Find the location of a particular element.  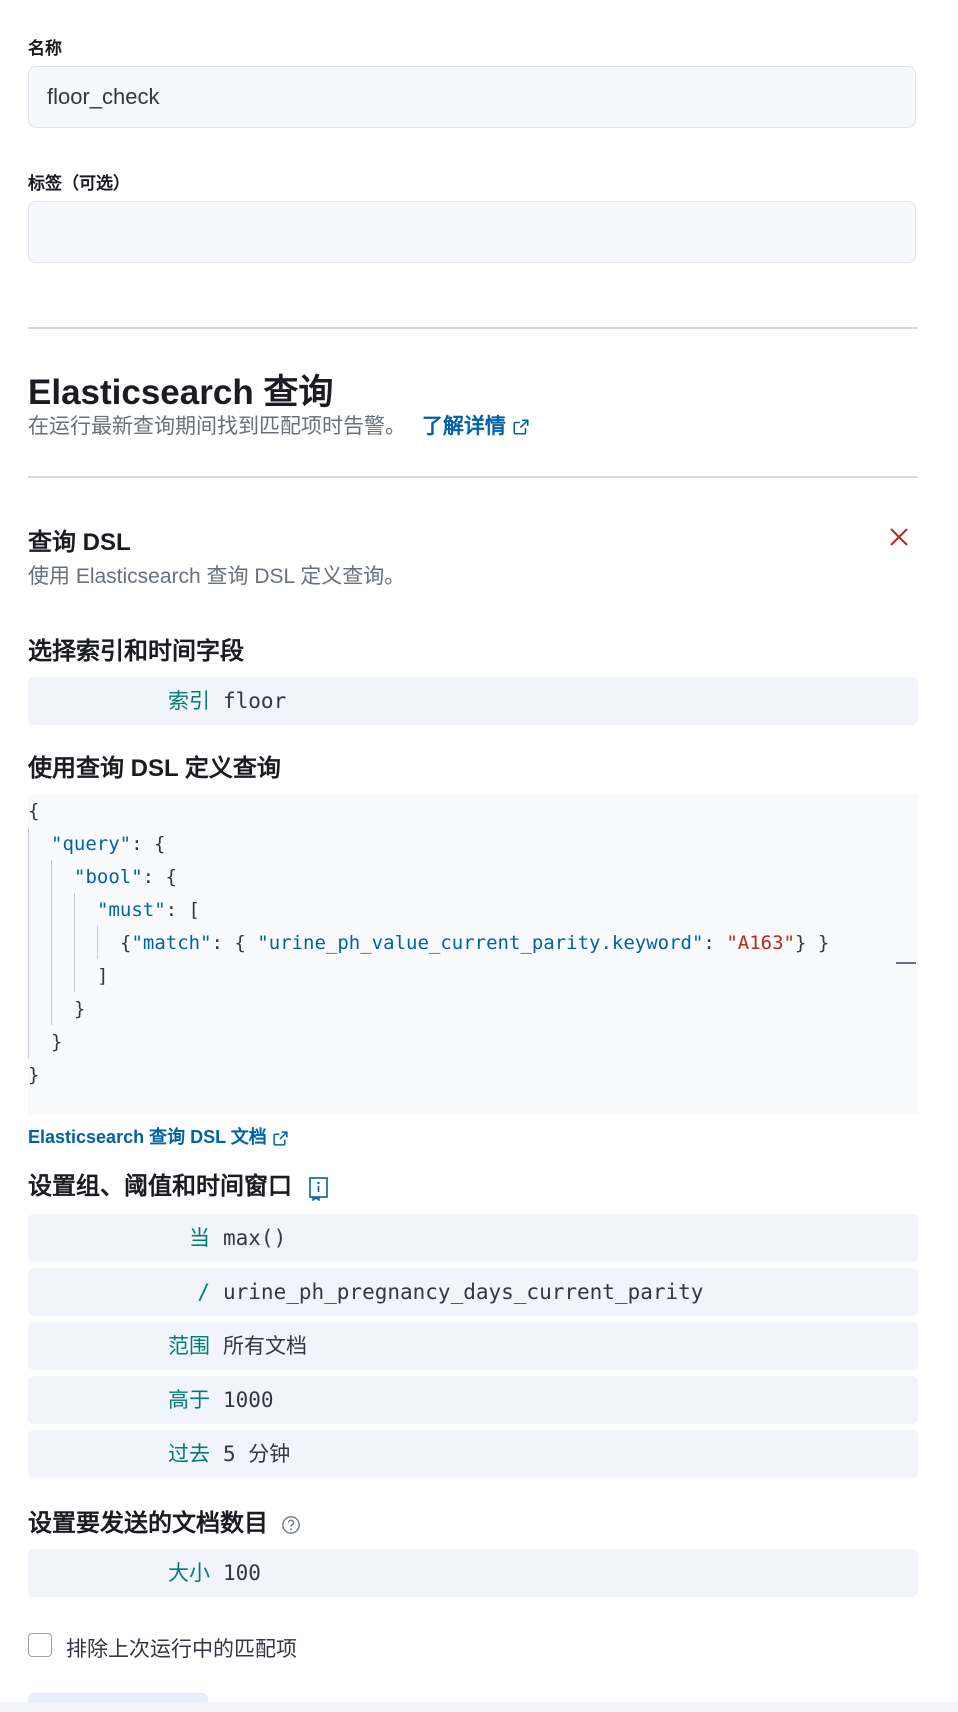

expression-value: max() is located at coordinates (255, 1238).